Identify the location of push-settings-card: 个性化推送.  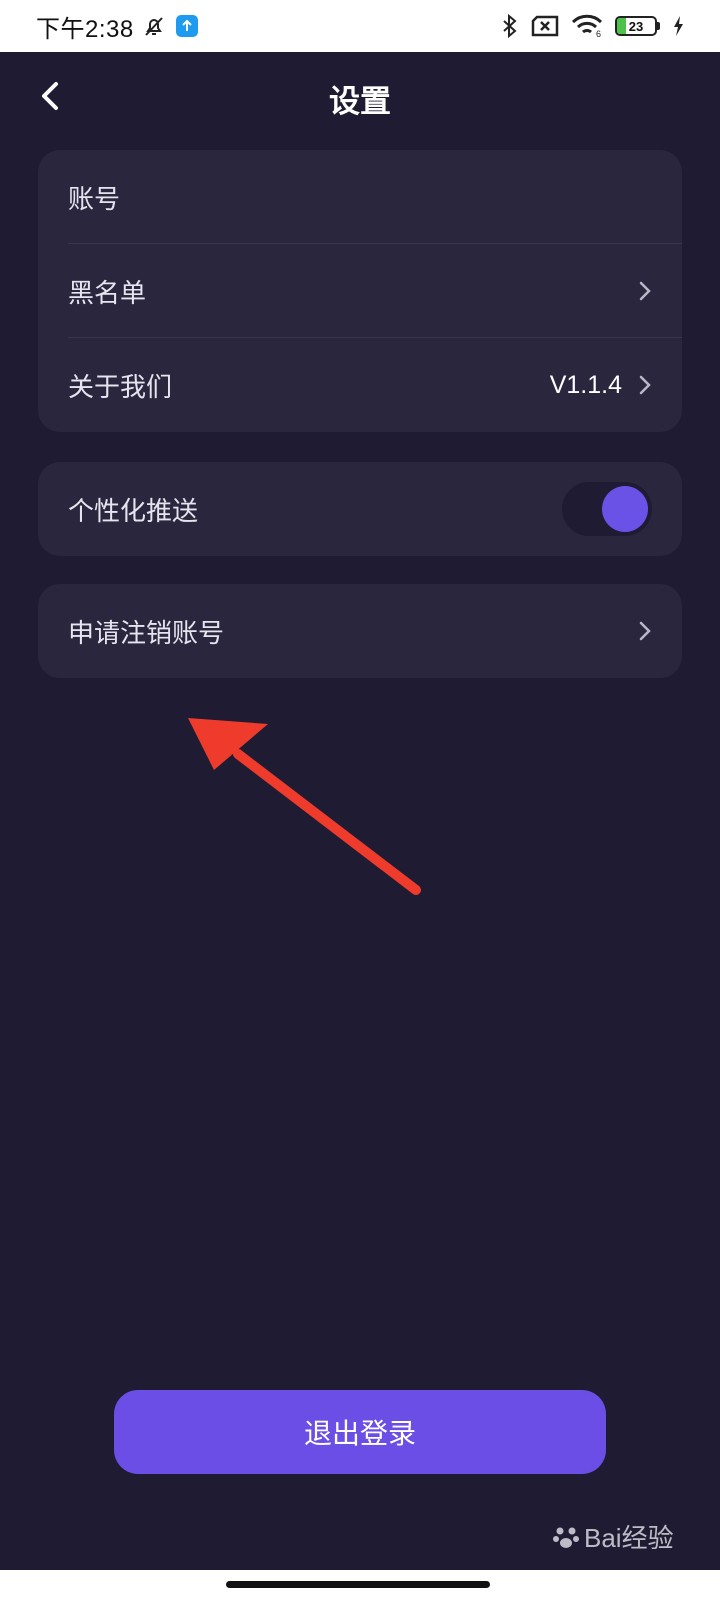
(360, 509).